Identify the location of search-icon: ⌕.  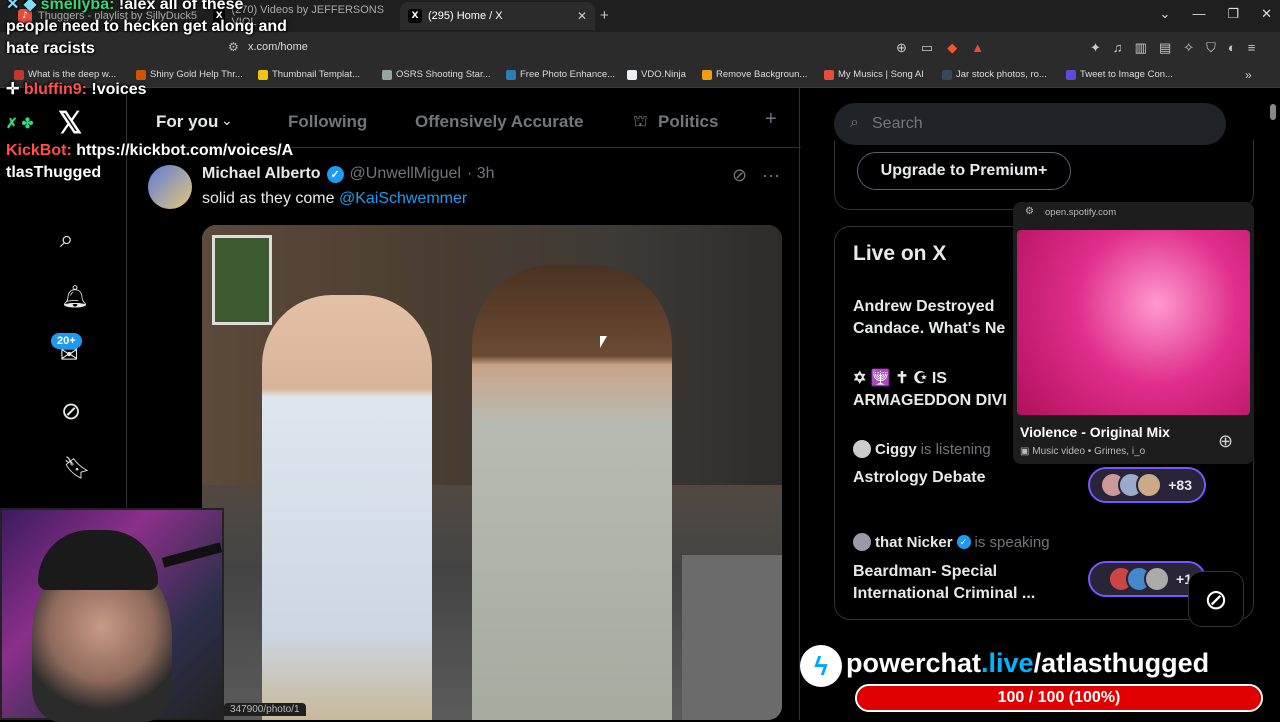
(854, 122).